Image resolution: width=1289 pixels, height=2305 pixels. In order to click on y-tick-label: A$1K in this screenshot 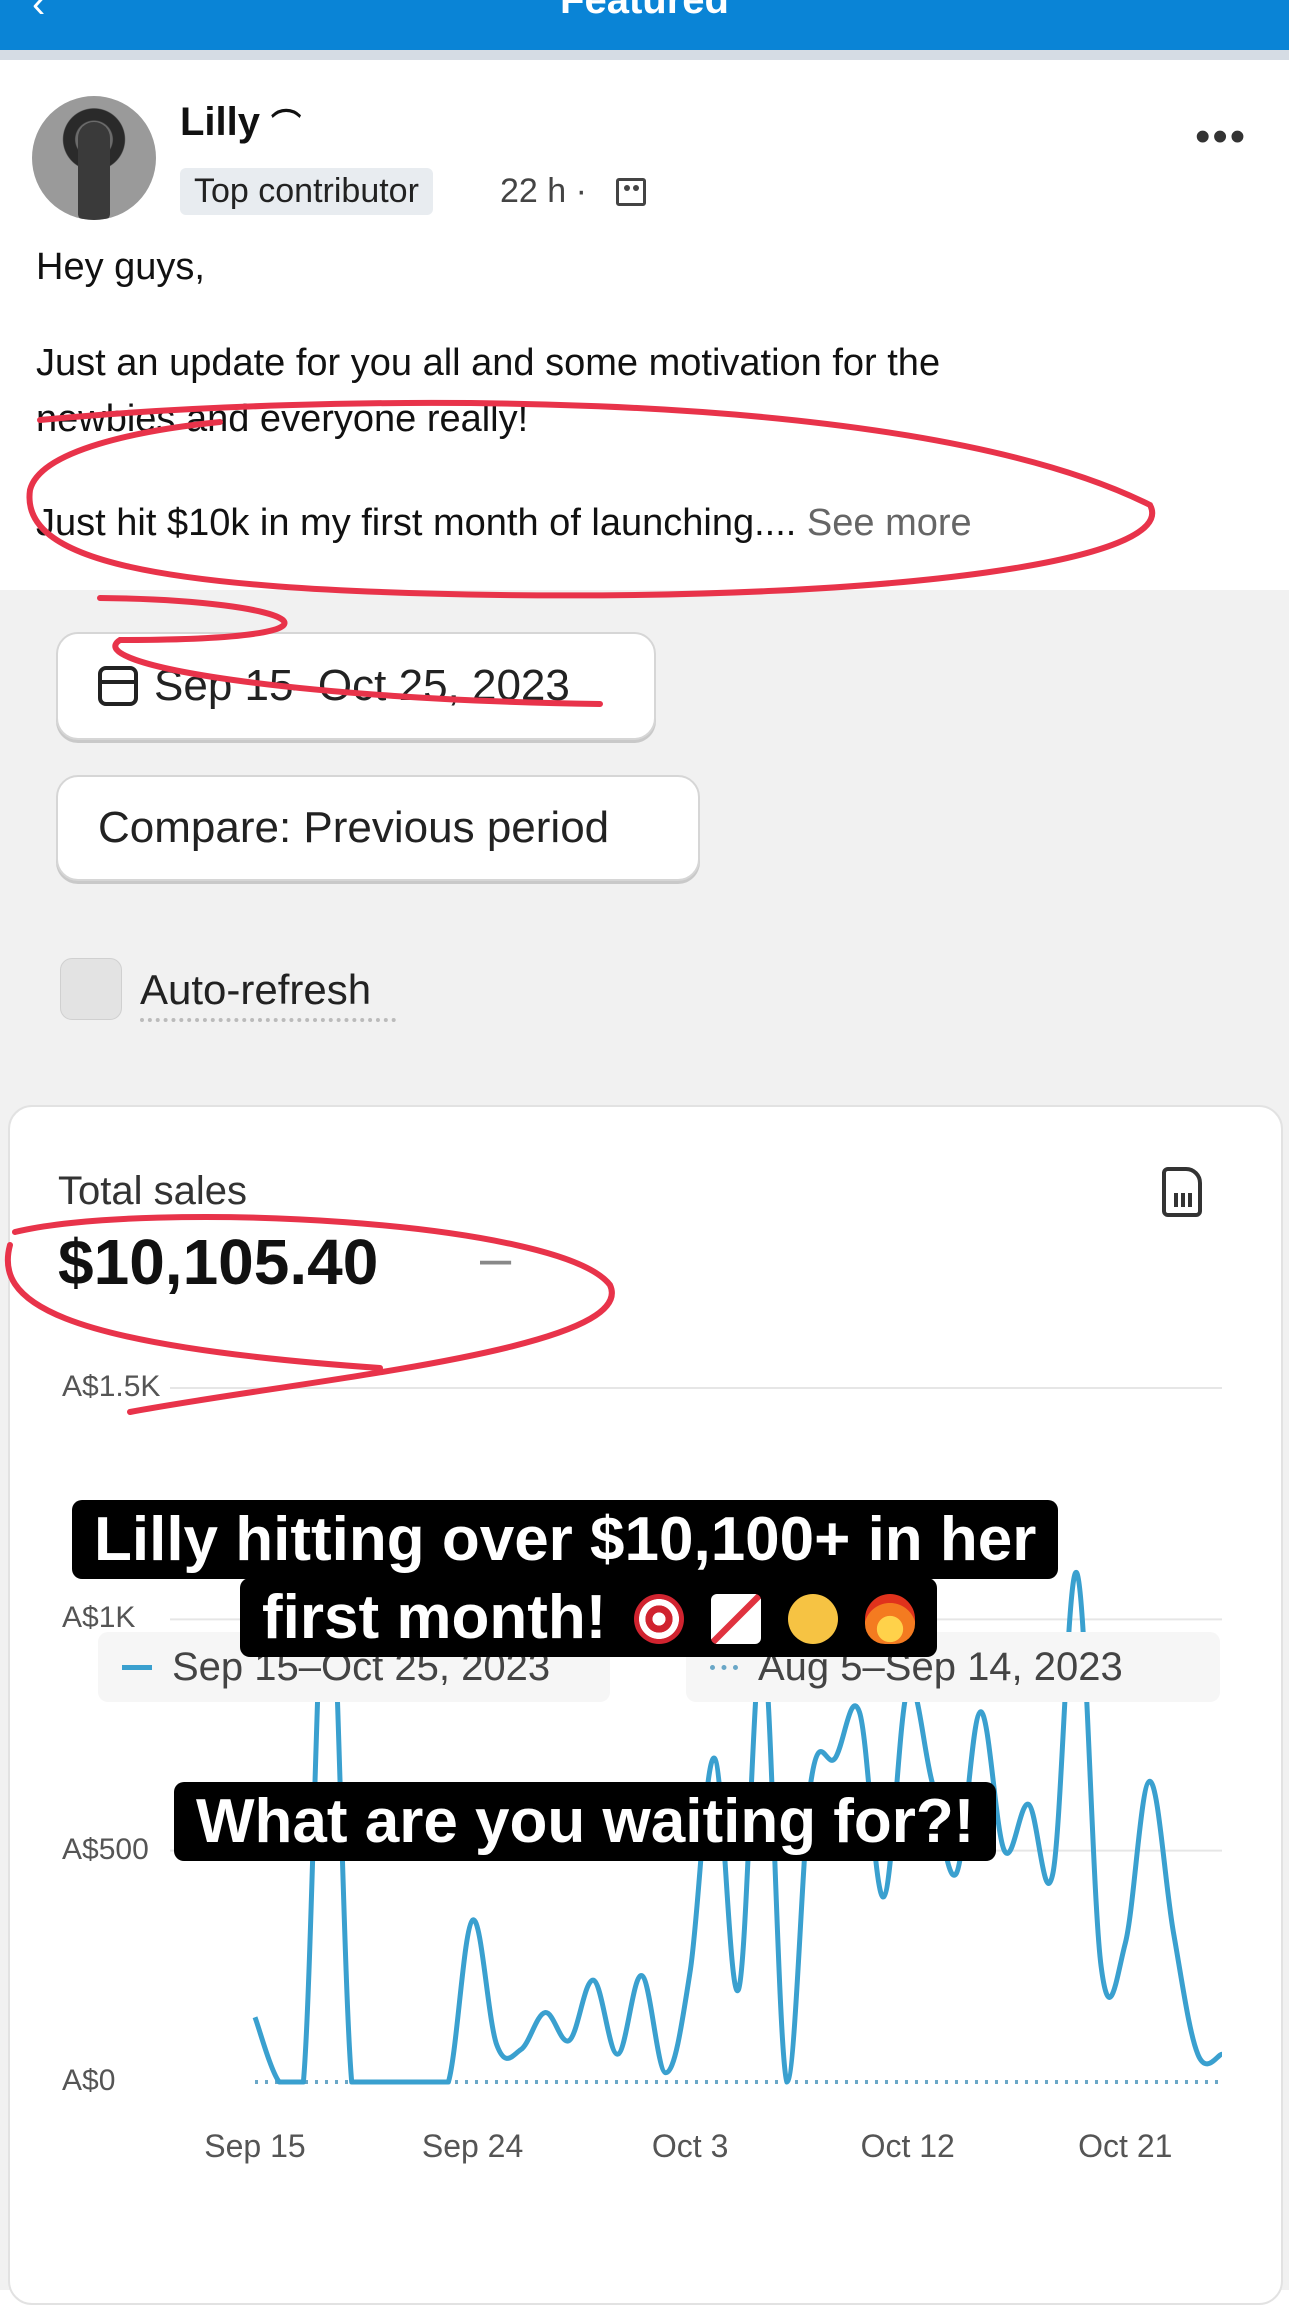, I will do `click(99, 1618)`.